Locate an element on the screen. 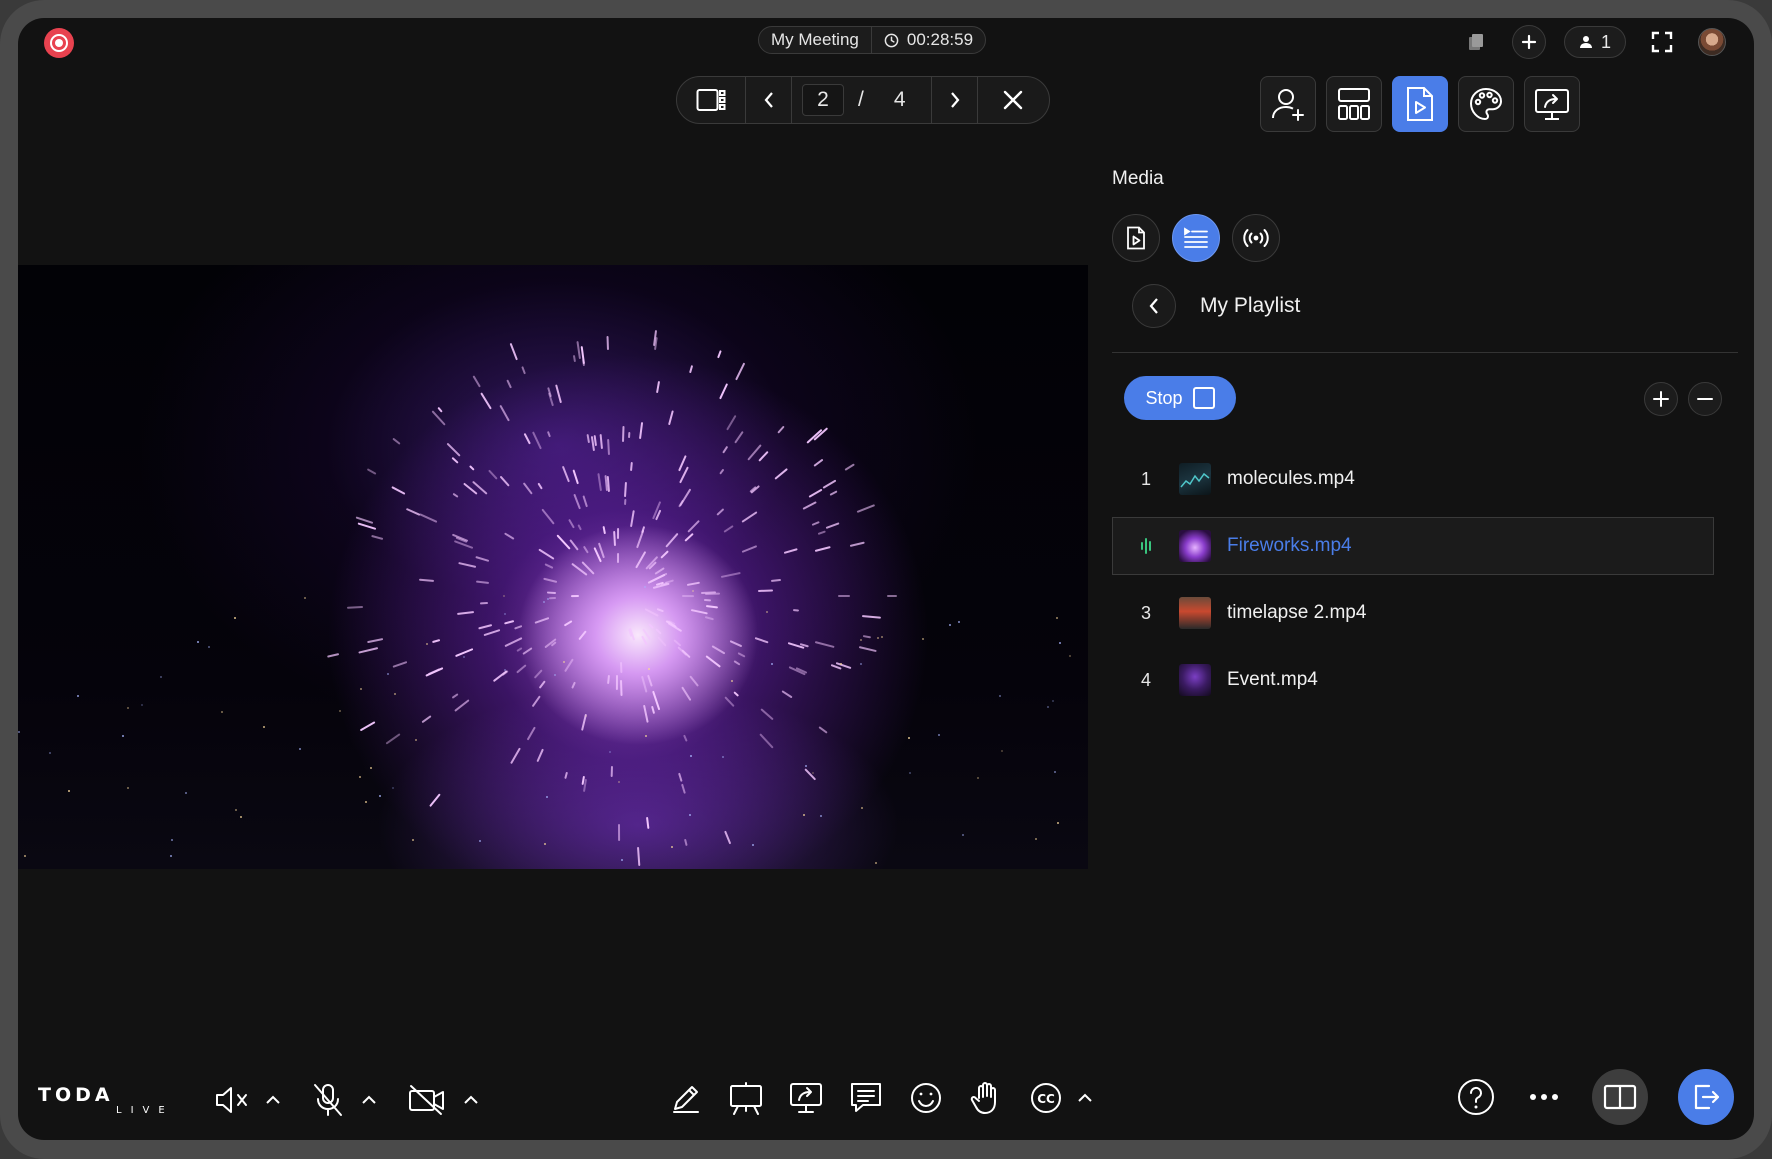  chat-icon is located at coordinates (866, 1098).